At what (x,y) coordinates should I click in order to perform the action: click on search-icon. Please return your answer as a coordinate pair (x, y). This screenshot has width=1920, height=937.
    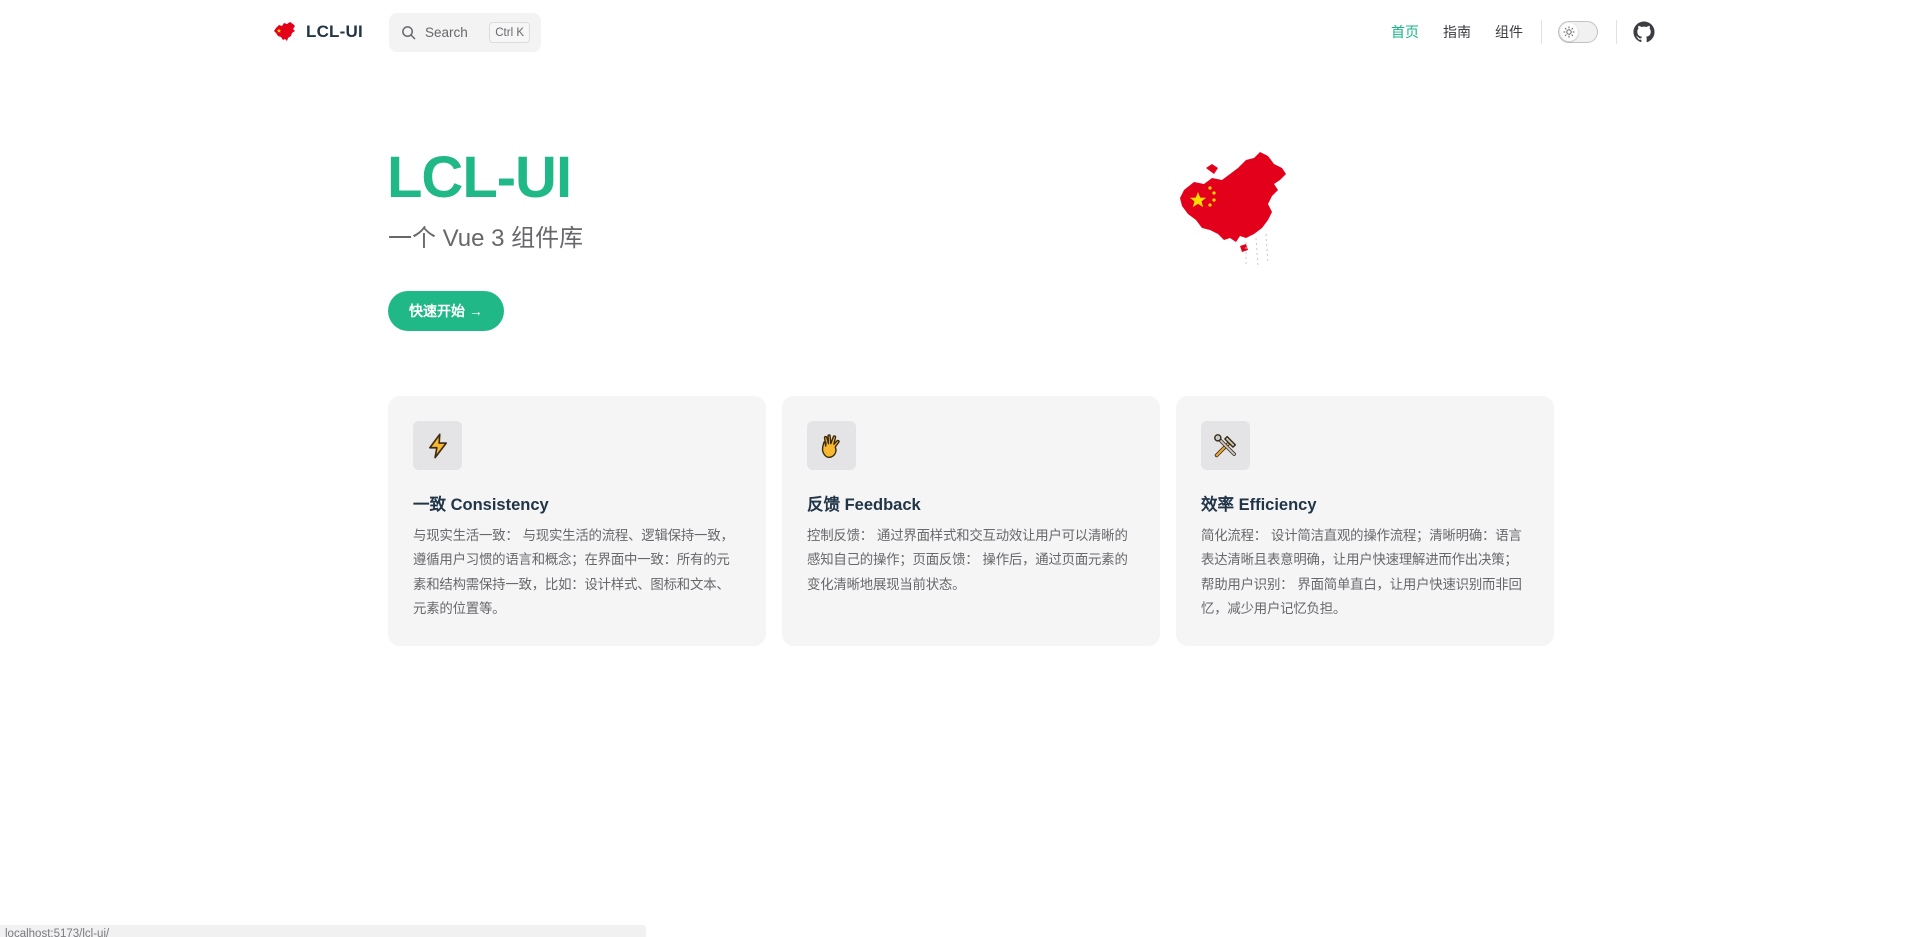
    Looking at the image, I should click on (409, 33).